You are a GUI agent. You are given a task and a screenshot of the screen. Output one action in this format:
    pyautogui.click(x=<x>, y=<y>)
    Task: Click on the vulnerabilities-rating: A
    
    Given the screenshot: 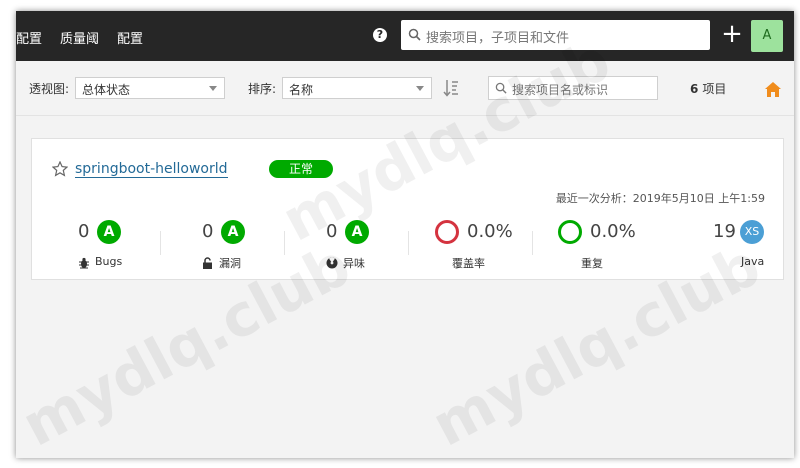 What is the action you would take?
    pyautogui.click(x=233, y=232)
    